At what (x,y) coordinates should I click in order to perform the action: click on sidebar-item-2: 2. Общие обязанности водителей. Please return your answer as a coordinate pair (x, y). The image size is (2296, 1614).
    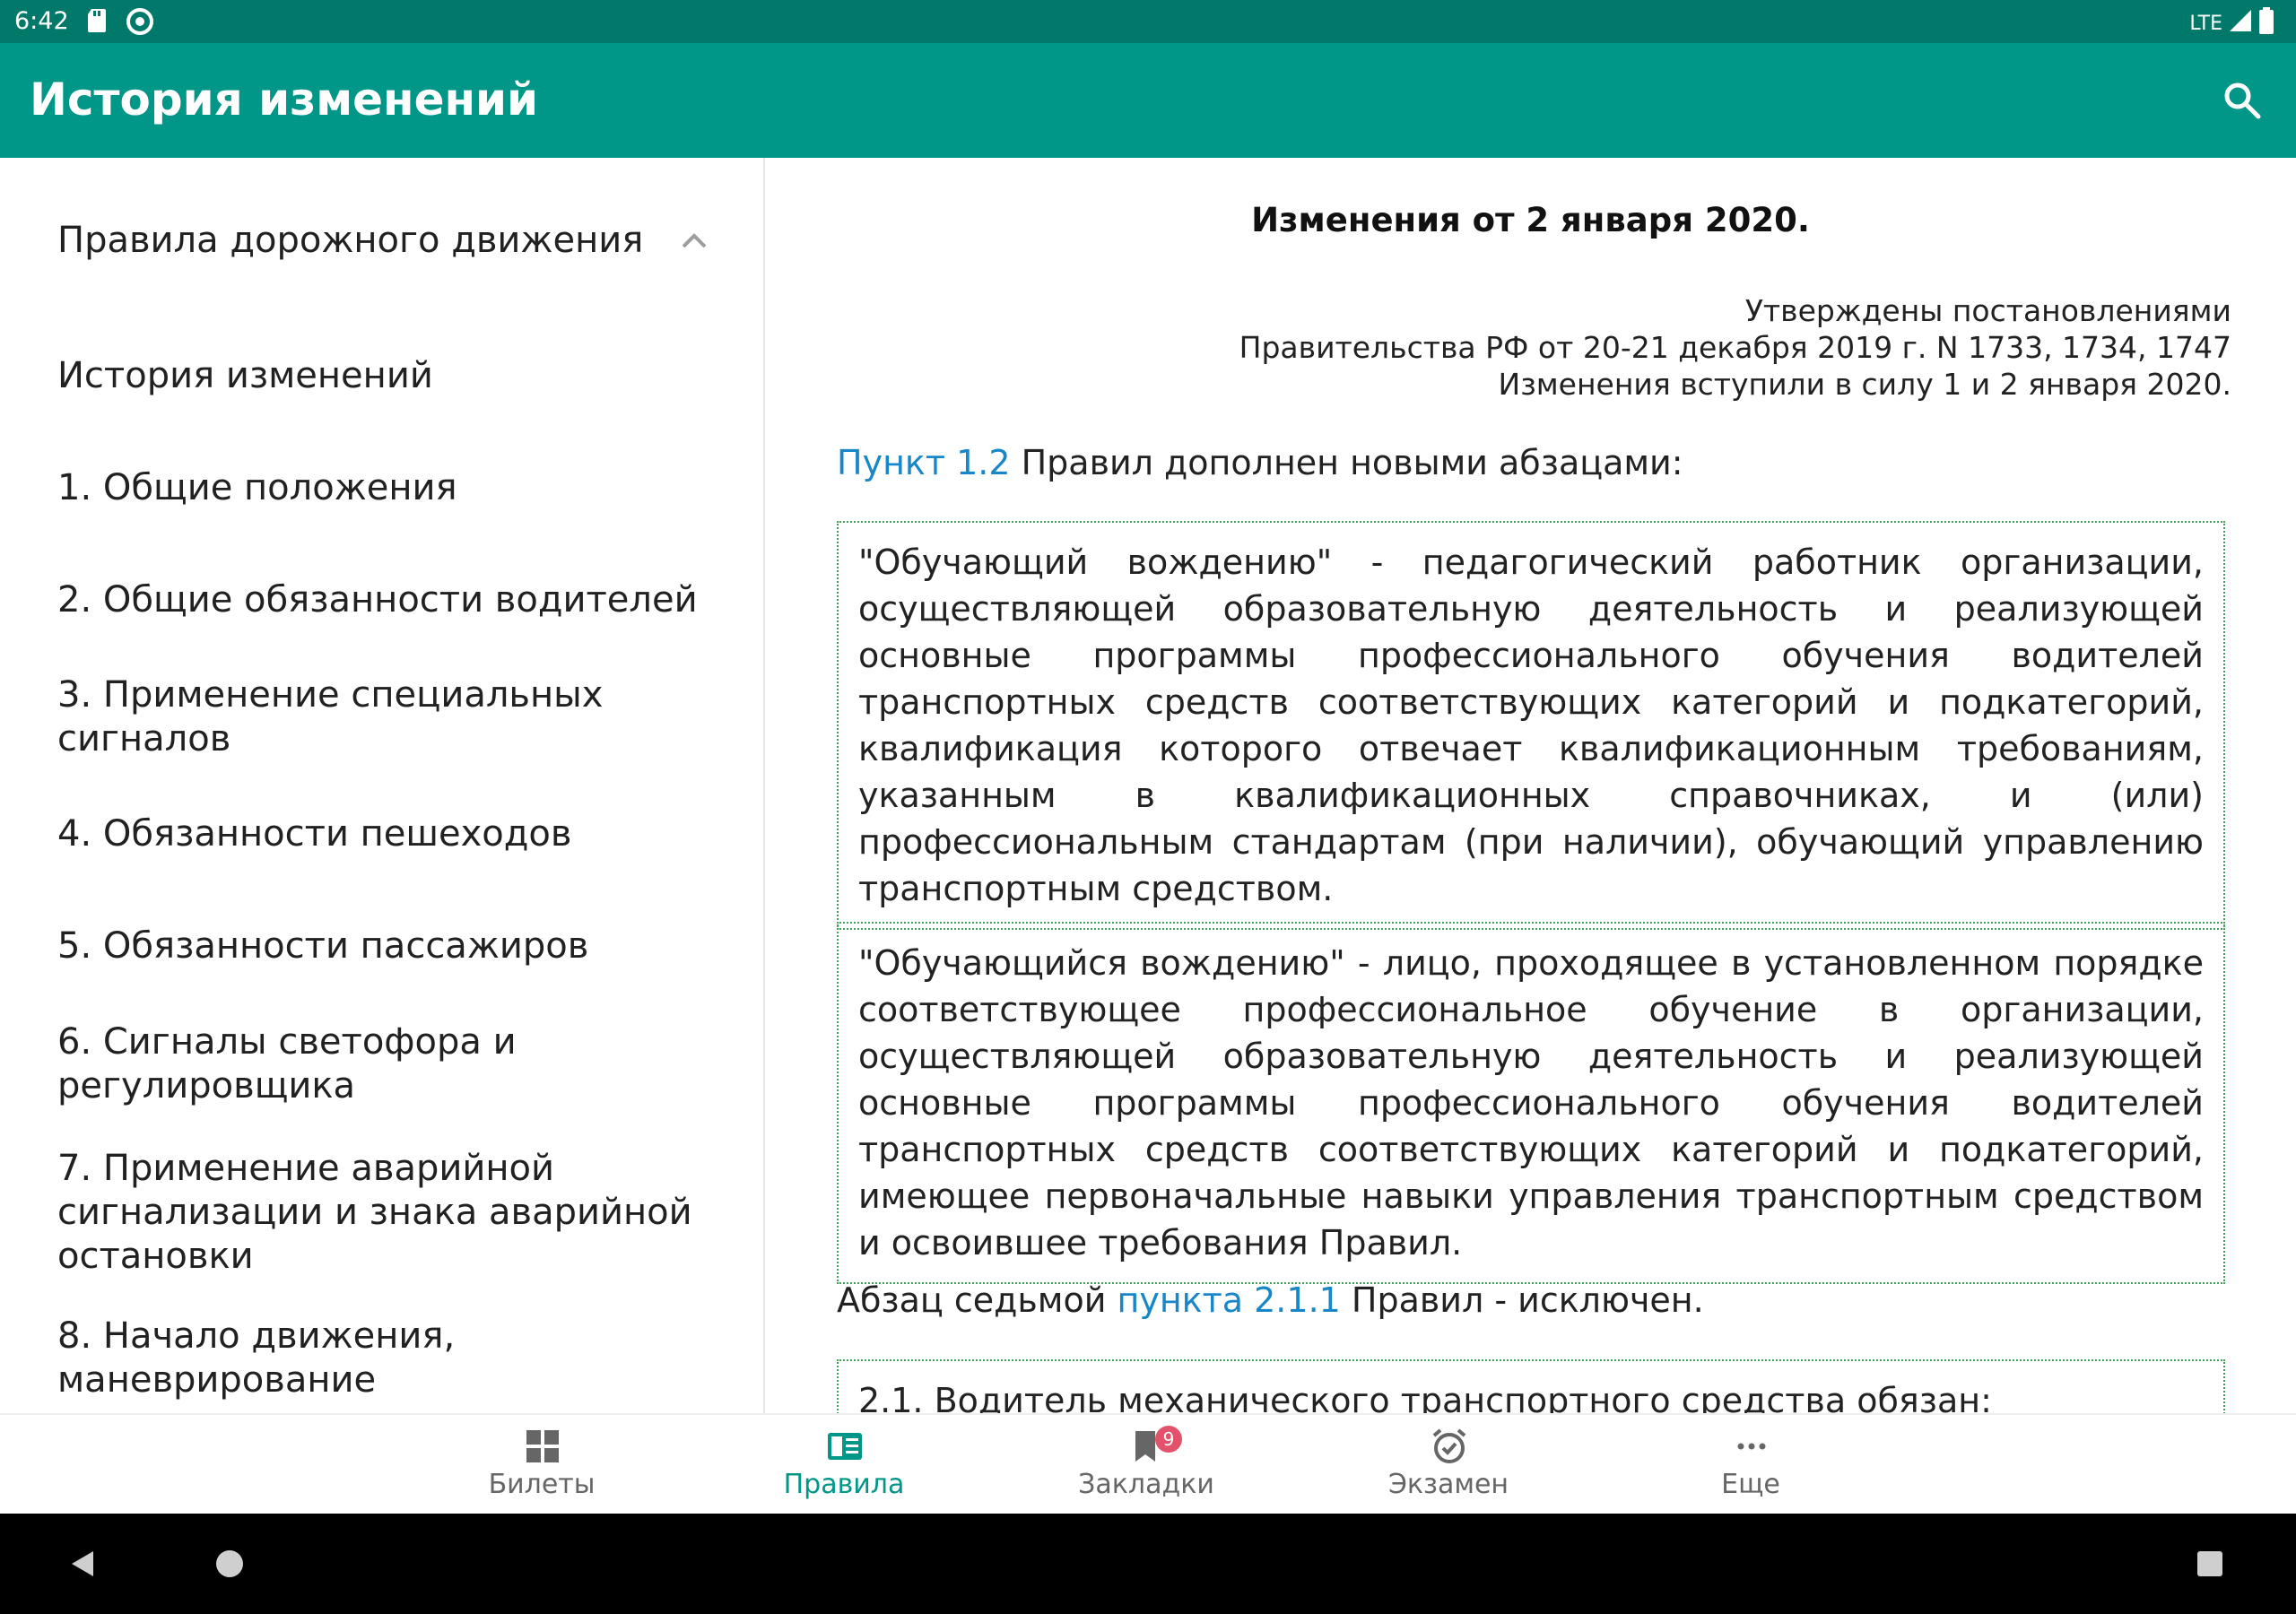
    Looking at the image, I should click on (380, 600).